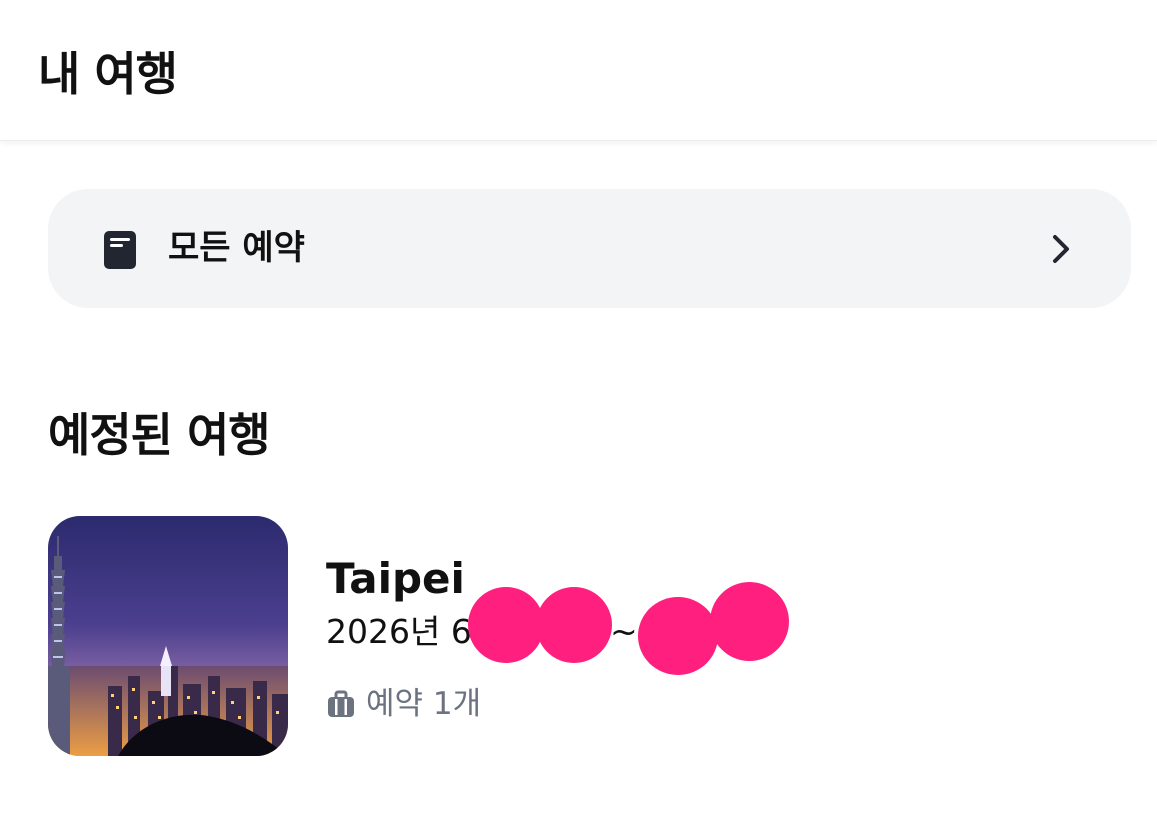  What do you see at coordinates (395, 578) in the screenshot?
I see `trip-city: Taipei` at bounding box center [395, 578].